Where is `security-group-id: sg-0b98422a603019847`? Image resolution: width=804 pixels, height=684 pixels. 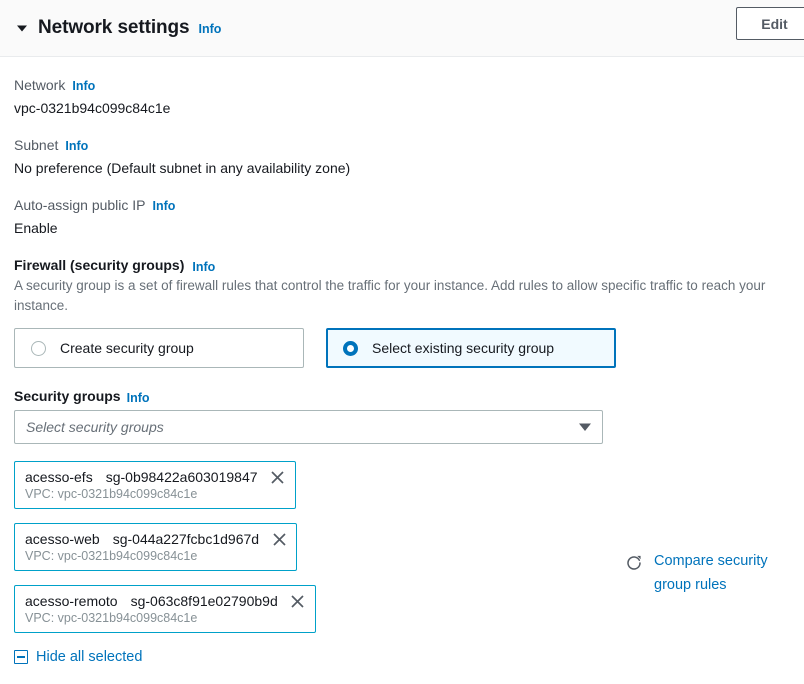
security-group-id: sg-0b98422a603019847 is located at coordinates (181, 477).